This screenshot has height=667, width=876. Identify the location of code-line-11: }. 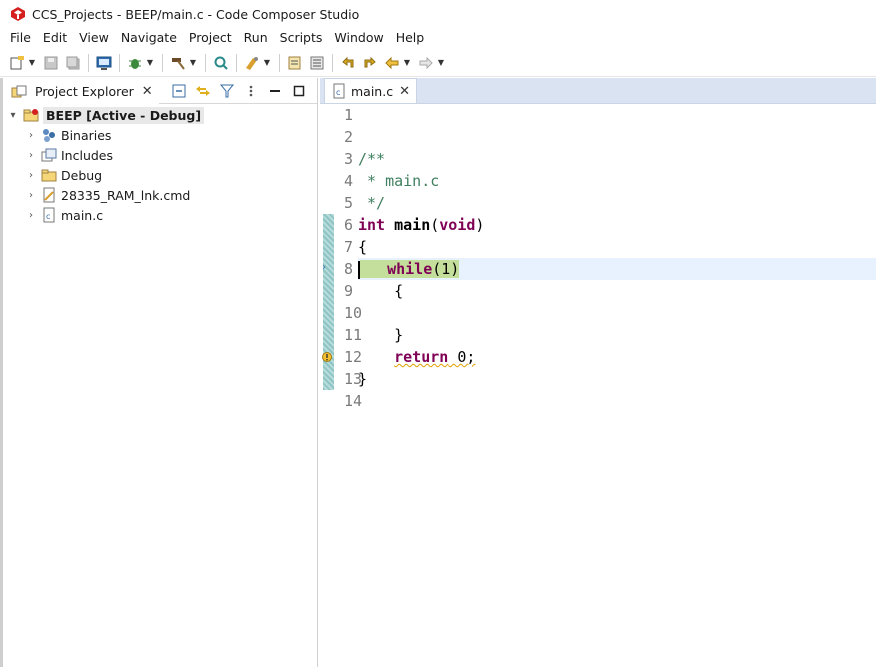
(617, 335).